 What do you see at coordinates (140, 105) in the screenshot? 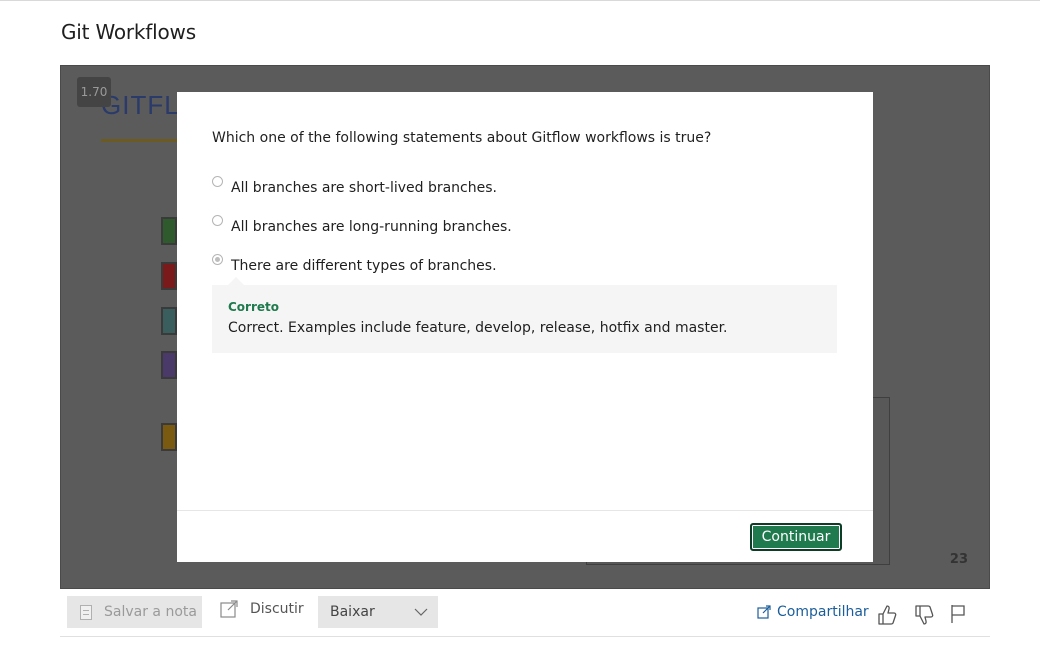
I see `slide-title: GITFL` at bounding box center [140, 105].